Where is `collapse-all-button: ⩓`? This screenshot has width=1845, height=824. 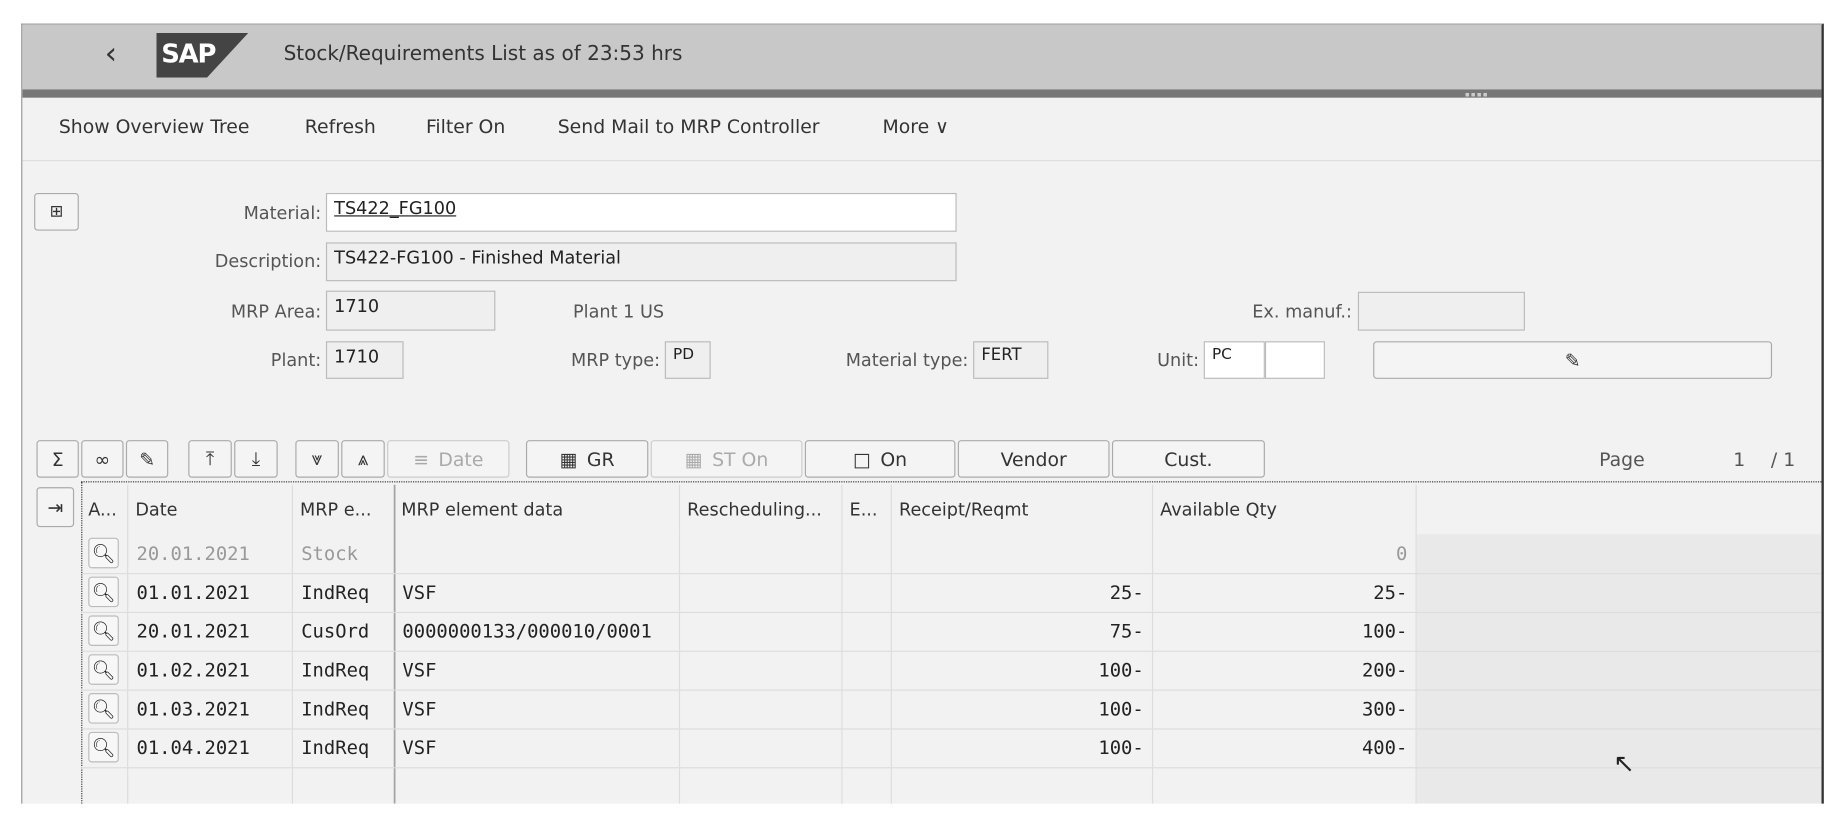 collapse-all-button: ⩓ is located at coordinates (363, 459).